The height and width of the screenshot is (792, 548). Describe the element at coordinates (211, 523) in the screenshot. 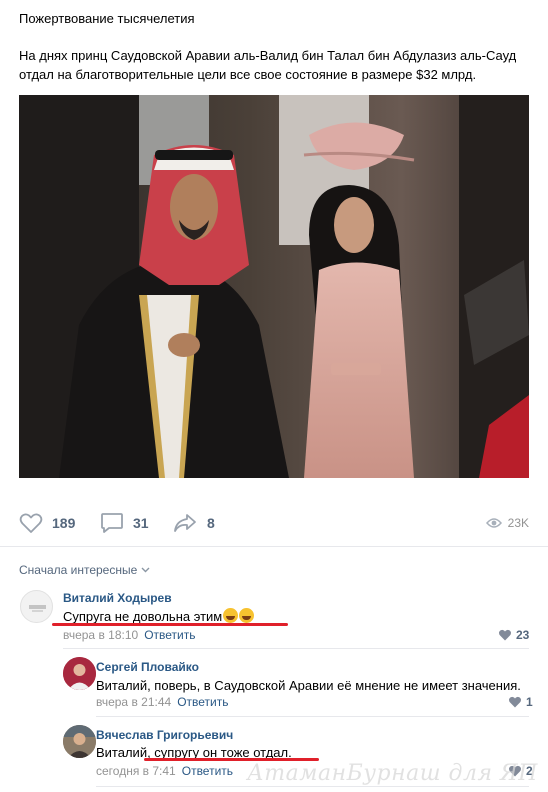

I see `share-count: 8` at that location.